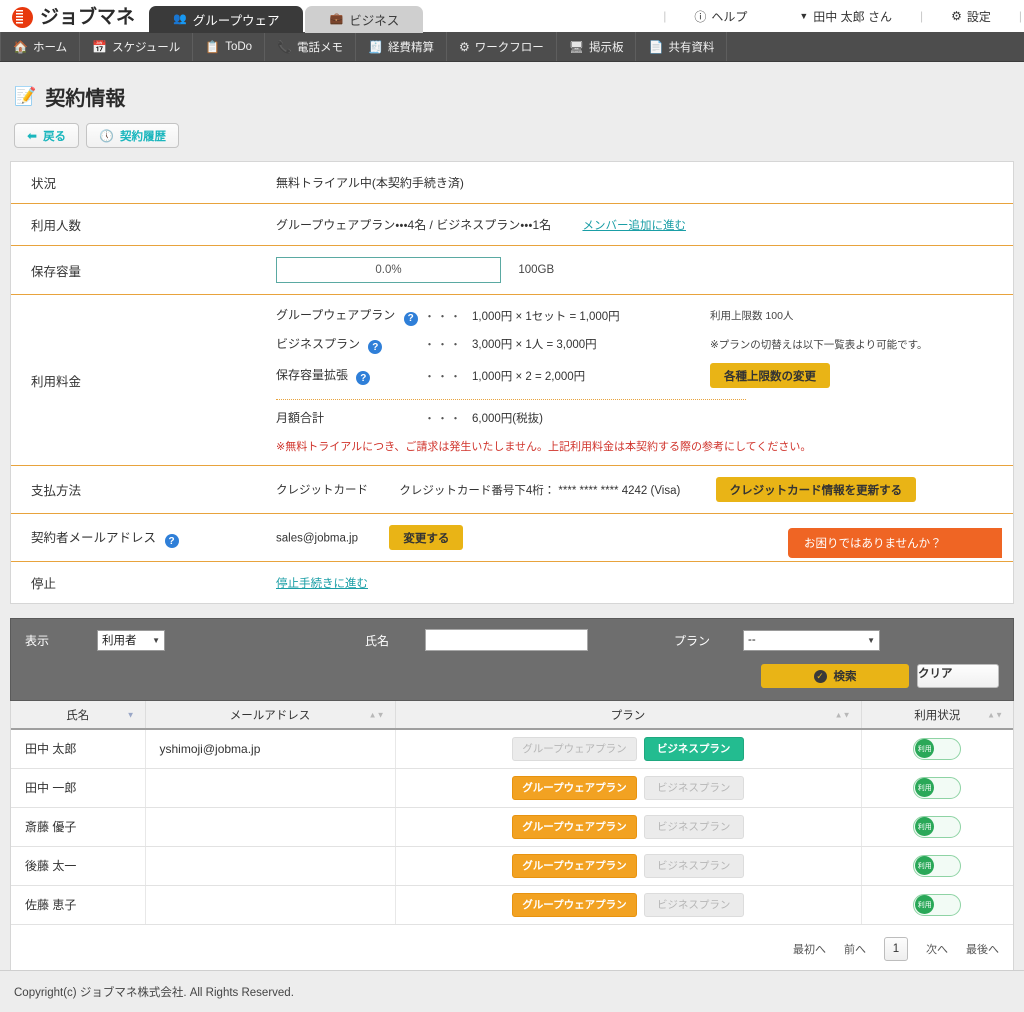  What do you see at coordinates (982, 949) in the screenshot?
I see `pagination-last: 最後へ` at bounding box center [982, 949].